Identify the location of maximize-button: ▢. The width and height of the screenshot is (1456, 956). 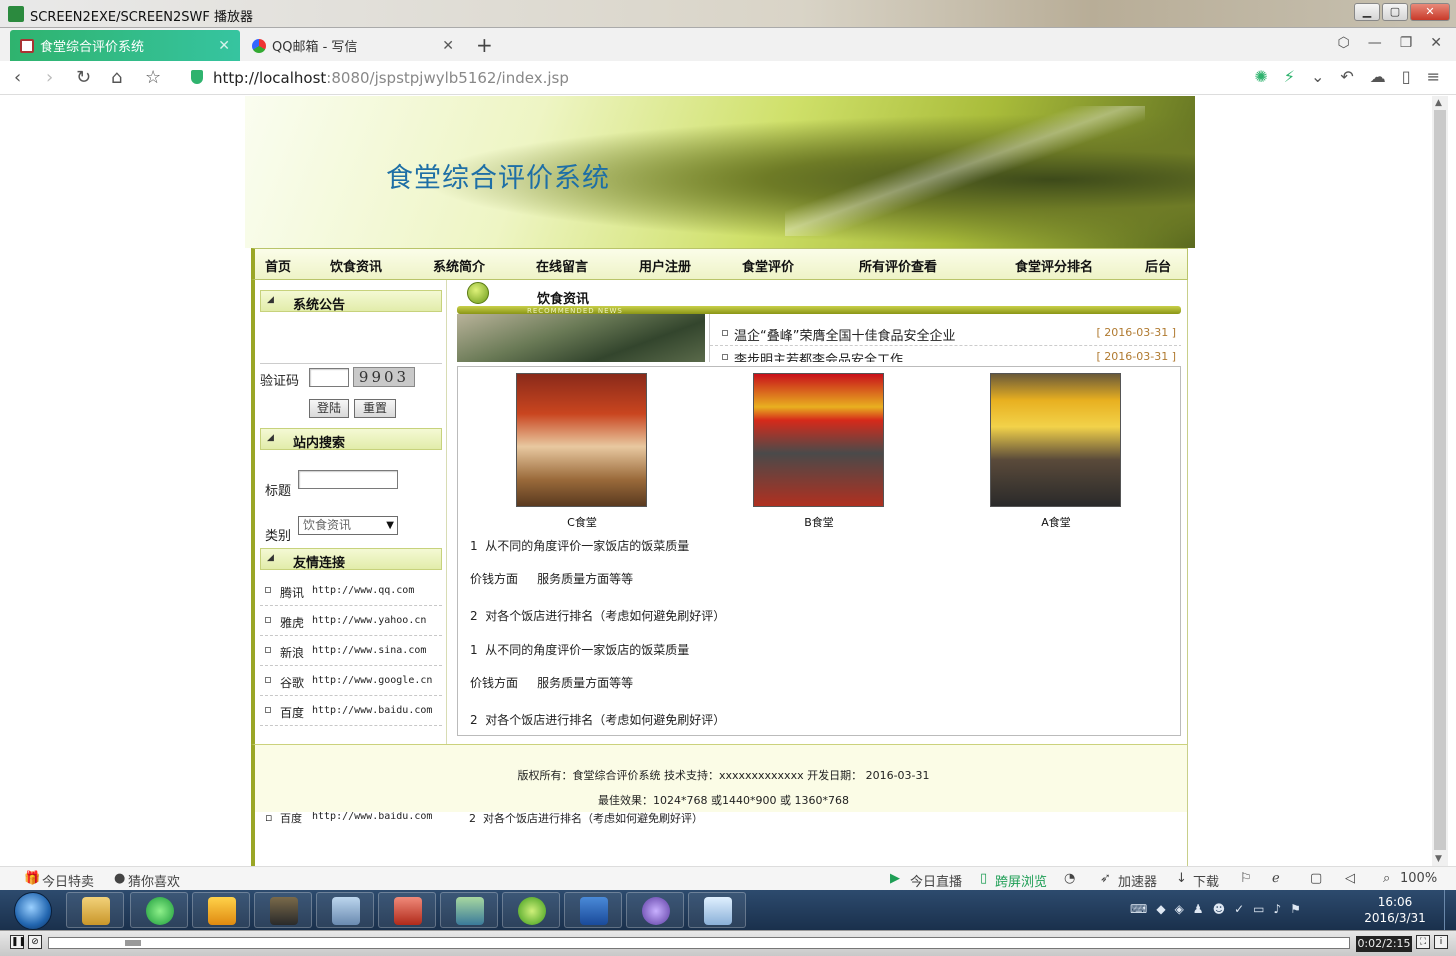
(1395, 12).